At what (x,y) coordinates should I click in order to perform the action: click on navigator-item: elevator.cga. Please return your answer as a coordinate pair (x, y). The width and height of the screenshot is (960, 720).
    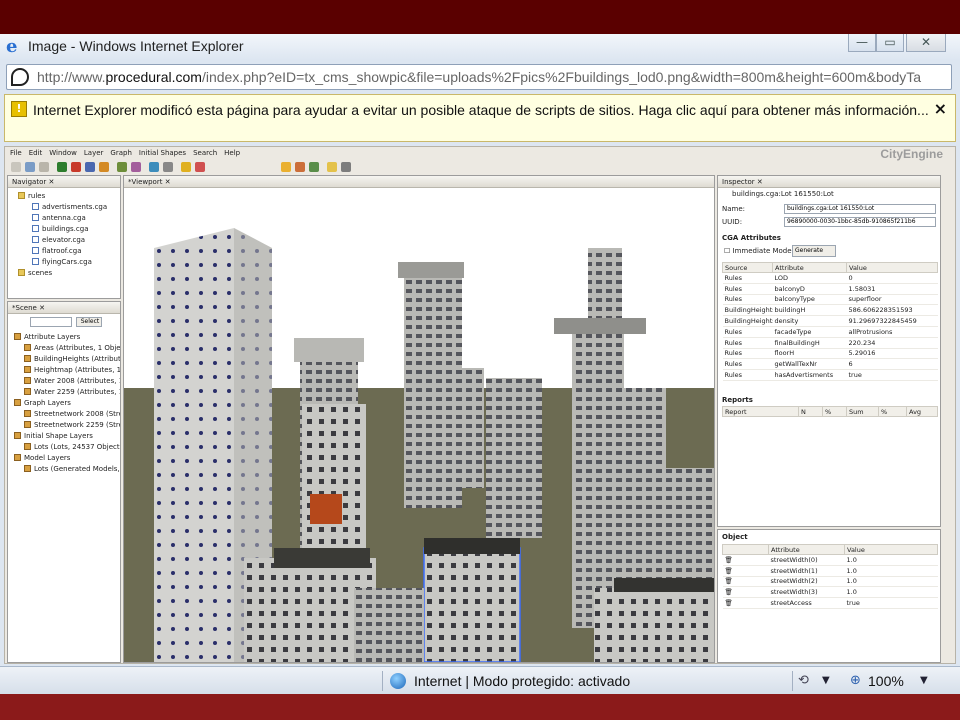
    Looking at the image, I should click on (66, 240).